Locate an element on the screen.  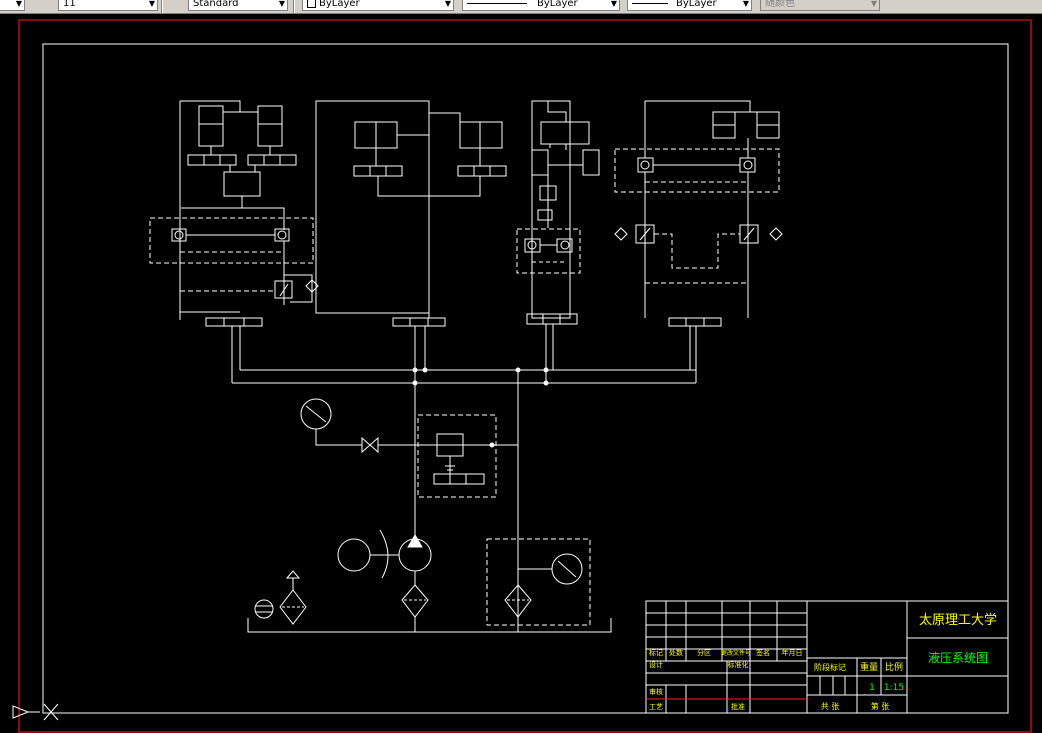
lineweight-value: ByLayer is located at coordinates (696, 4).